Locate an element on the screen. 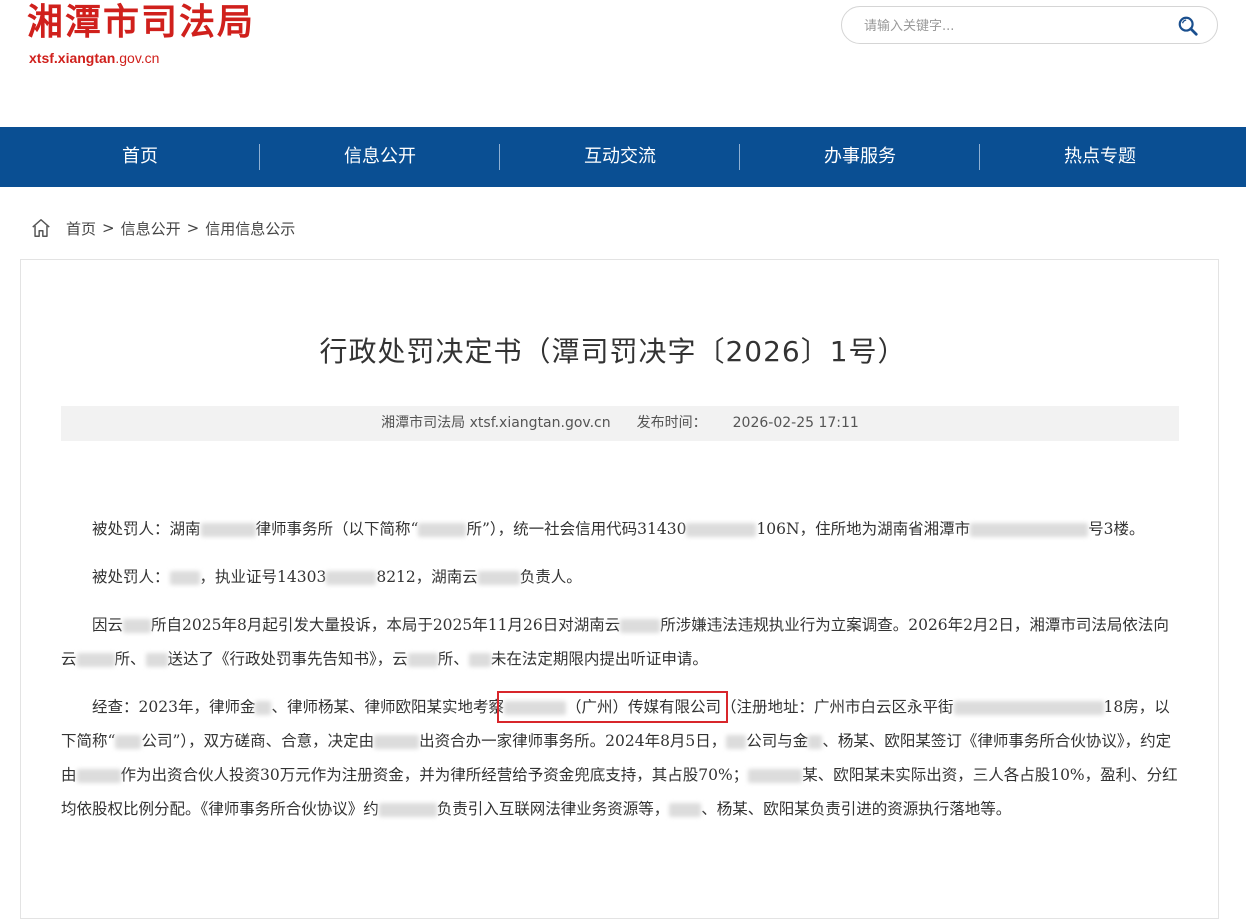 This screenshot has width=1246, height=919. text: 号 is located at coordinates (1096, 529).